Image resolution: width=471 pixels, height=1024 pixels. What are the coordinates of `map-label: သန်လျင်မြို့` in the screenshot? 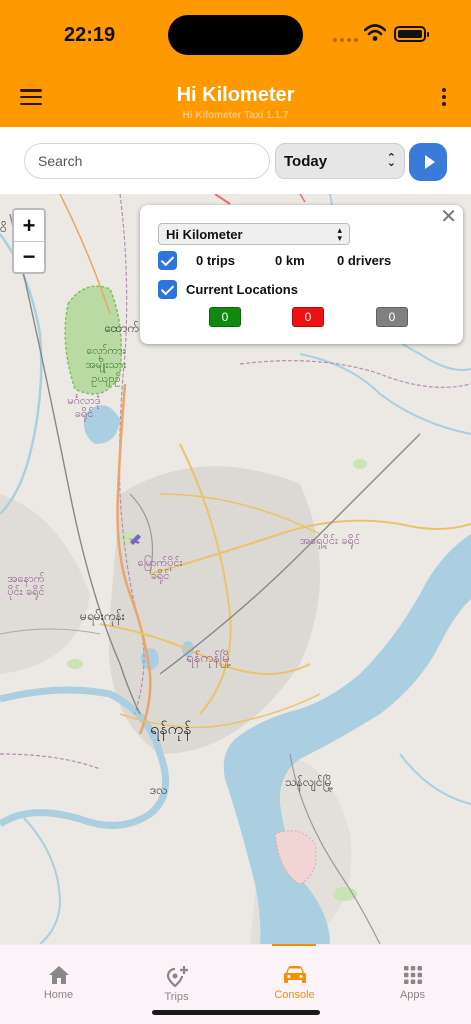 It's located at (309, 782).